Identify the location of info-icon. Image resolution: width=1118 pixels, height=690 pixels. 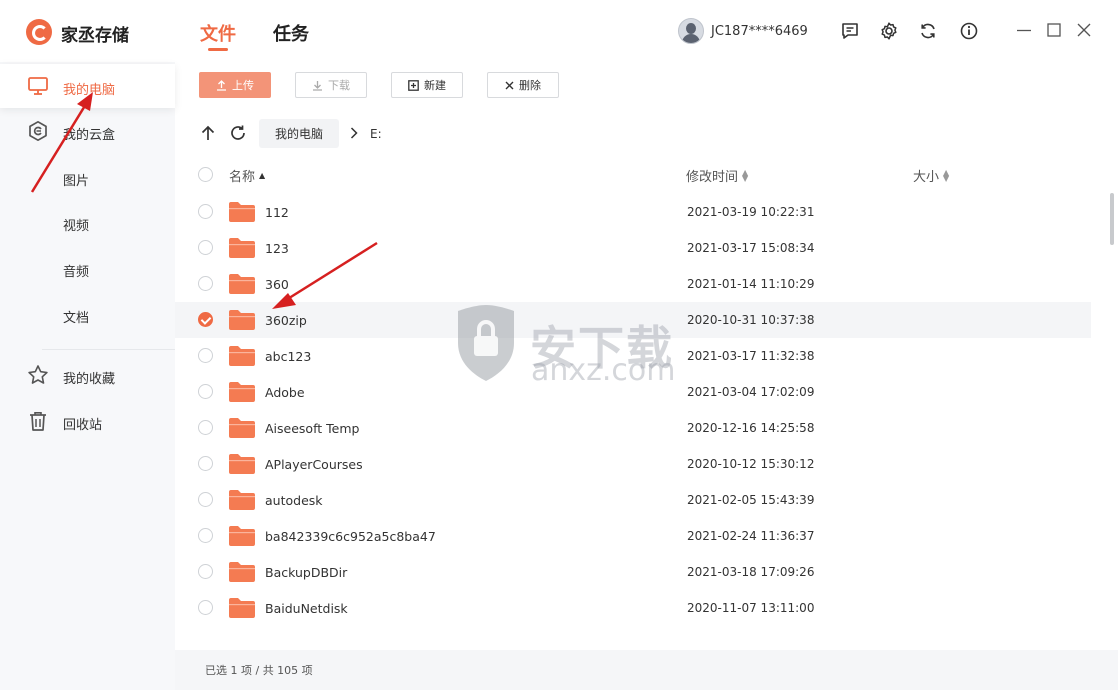
(969, 31).